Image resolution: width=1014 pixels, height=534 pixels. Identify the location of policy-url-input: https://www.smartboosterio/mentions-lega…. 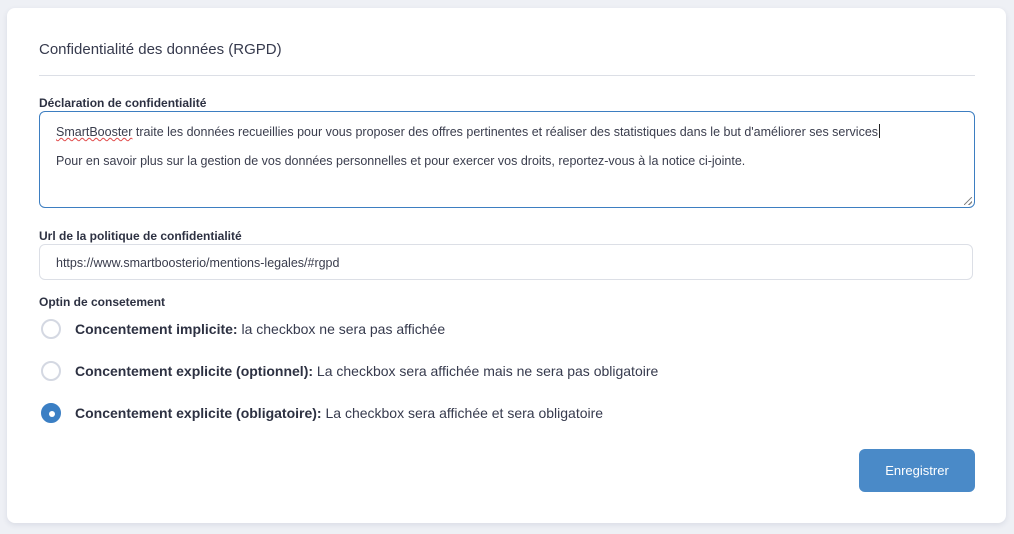
(506, 262).